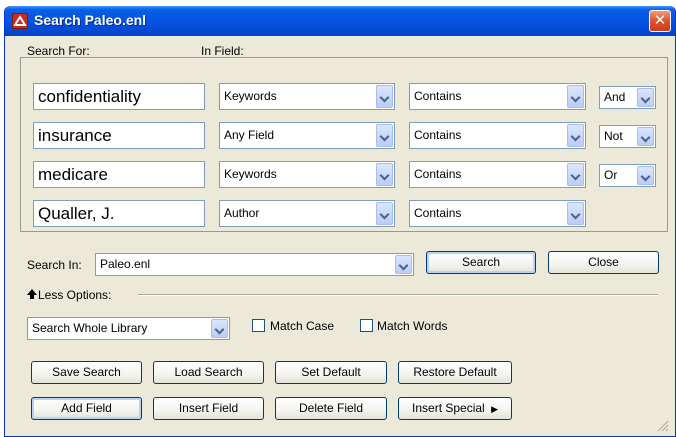 Image resolution: width=676 pixels, height=437 pixels. What do you see at coordinates (90, 328) in the screenshot?
I see `search-scope-value: Search Whole Library` at bounding box center [90, 328].